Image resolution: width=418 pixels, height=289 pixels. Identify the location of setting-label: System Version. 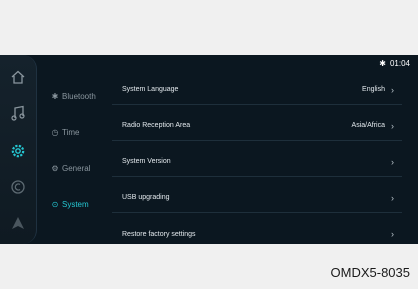
(146, 161).